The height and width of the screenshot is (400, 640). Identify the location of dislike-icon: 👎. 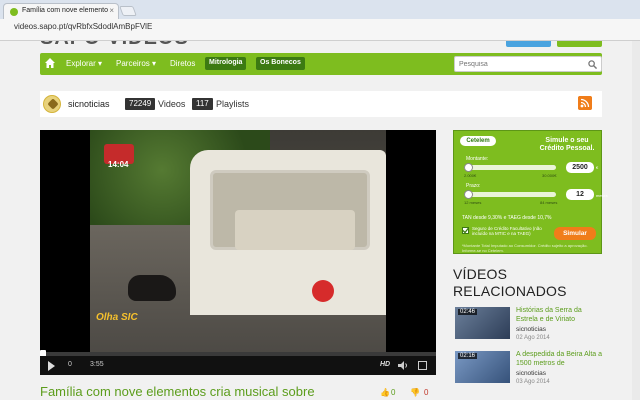
(415, 392).